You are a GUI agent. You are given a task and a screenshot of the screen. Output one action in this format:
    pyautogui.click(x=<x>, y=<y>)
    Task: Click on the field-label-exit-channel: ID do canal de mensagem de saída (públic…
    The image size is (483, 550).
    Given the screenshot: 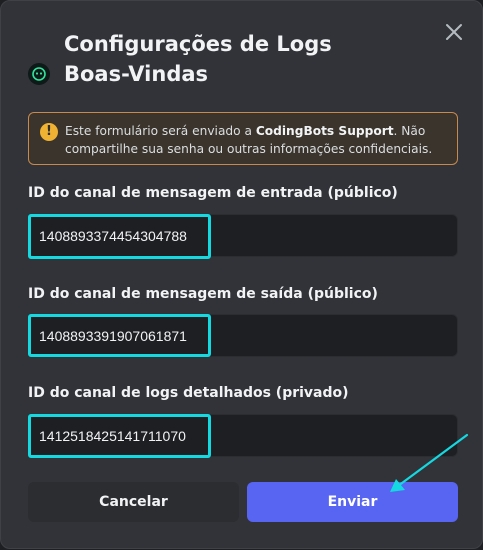 What is the action you would take?
    pyautogui.click(x=203, y=294)
    